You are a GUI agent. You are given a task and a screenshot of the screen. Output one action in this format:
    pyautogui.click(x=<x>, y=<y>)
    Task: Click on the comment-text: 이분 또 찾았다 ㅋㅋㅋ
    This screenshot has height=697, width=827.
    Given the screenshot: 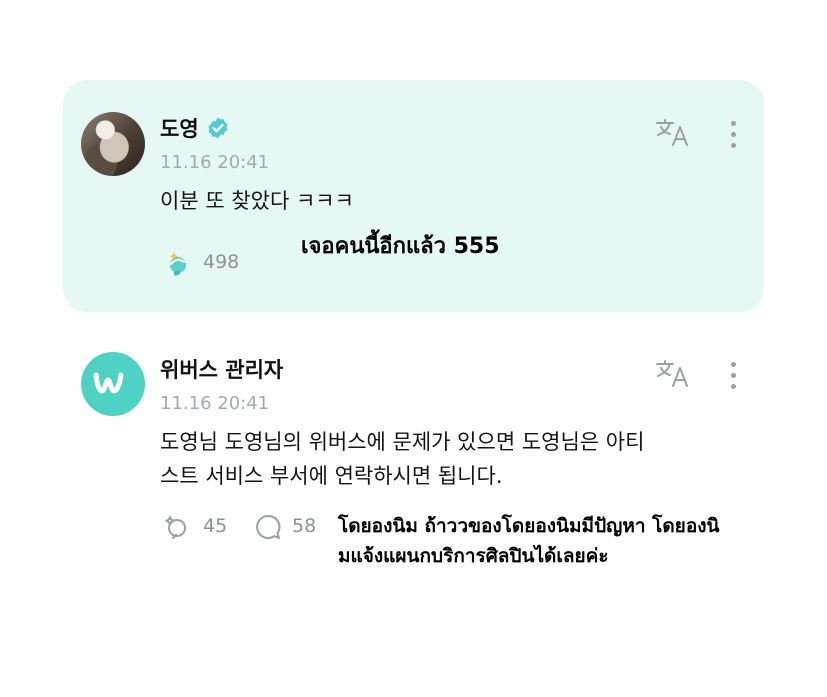 What is the action you would take?
    pyautogui.click(x=257, y=201)
    